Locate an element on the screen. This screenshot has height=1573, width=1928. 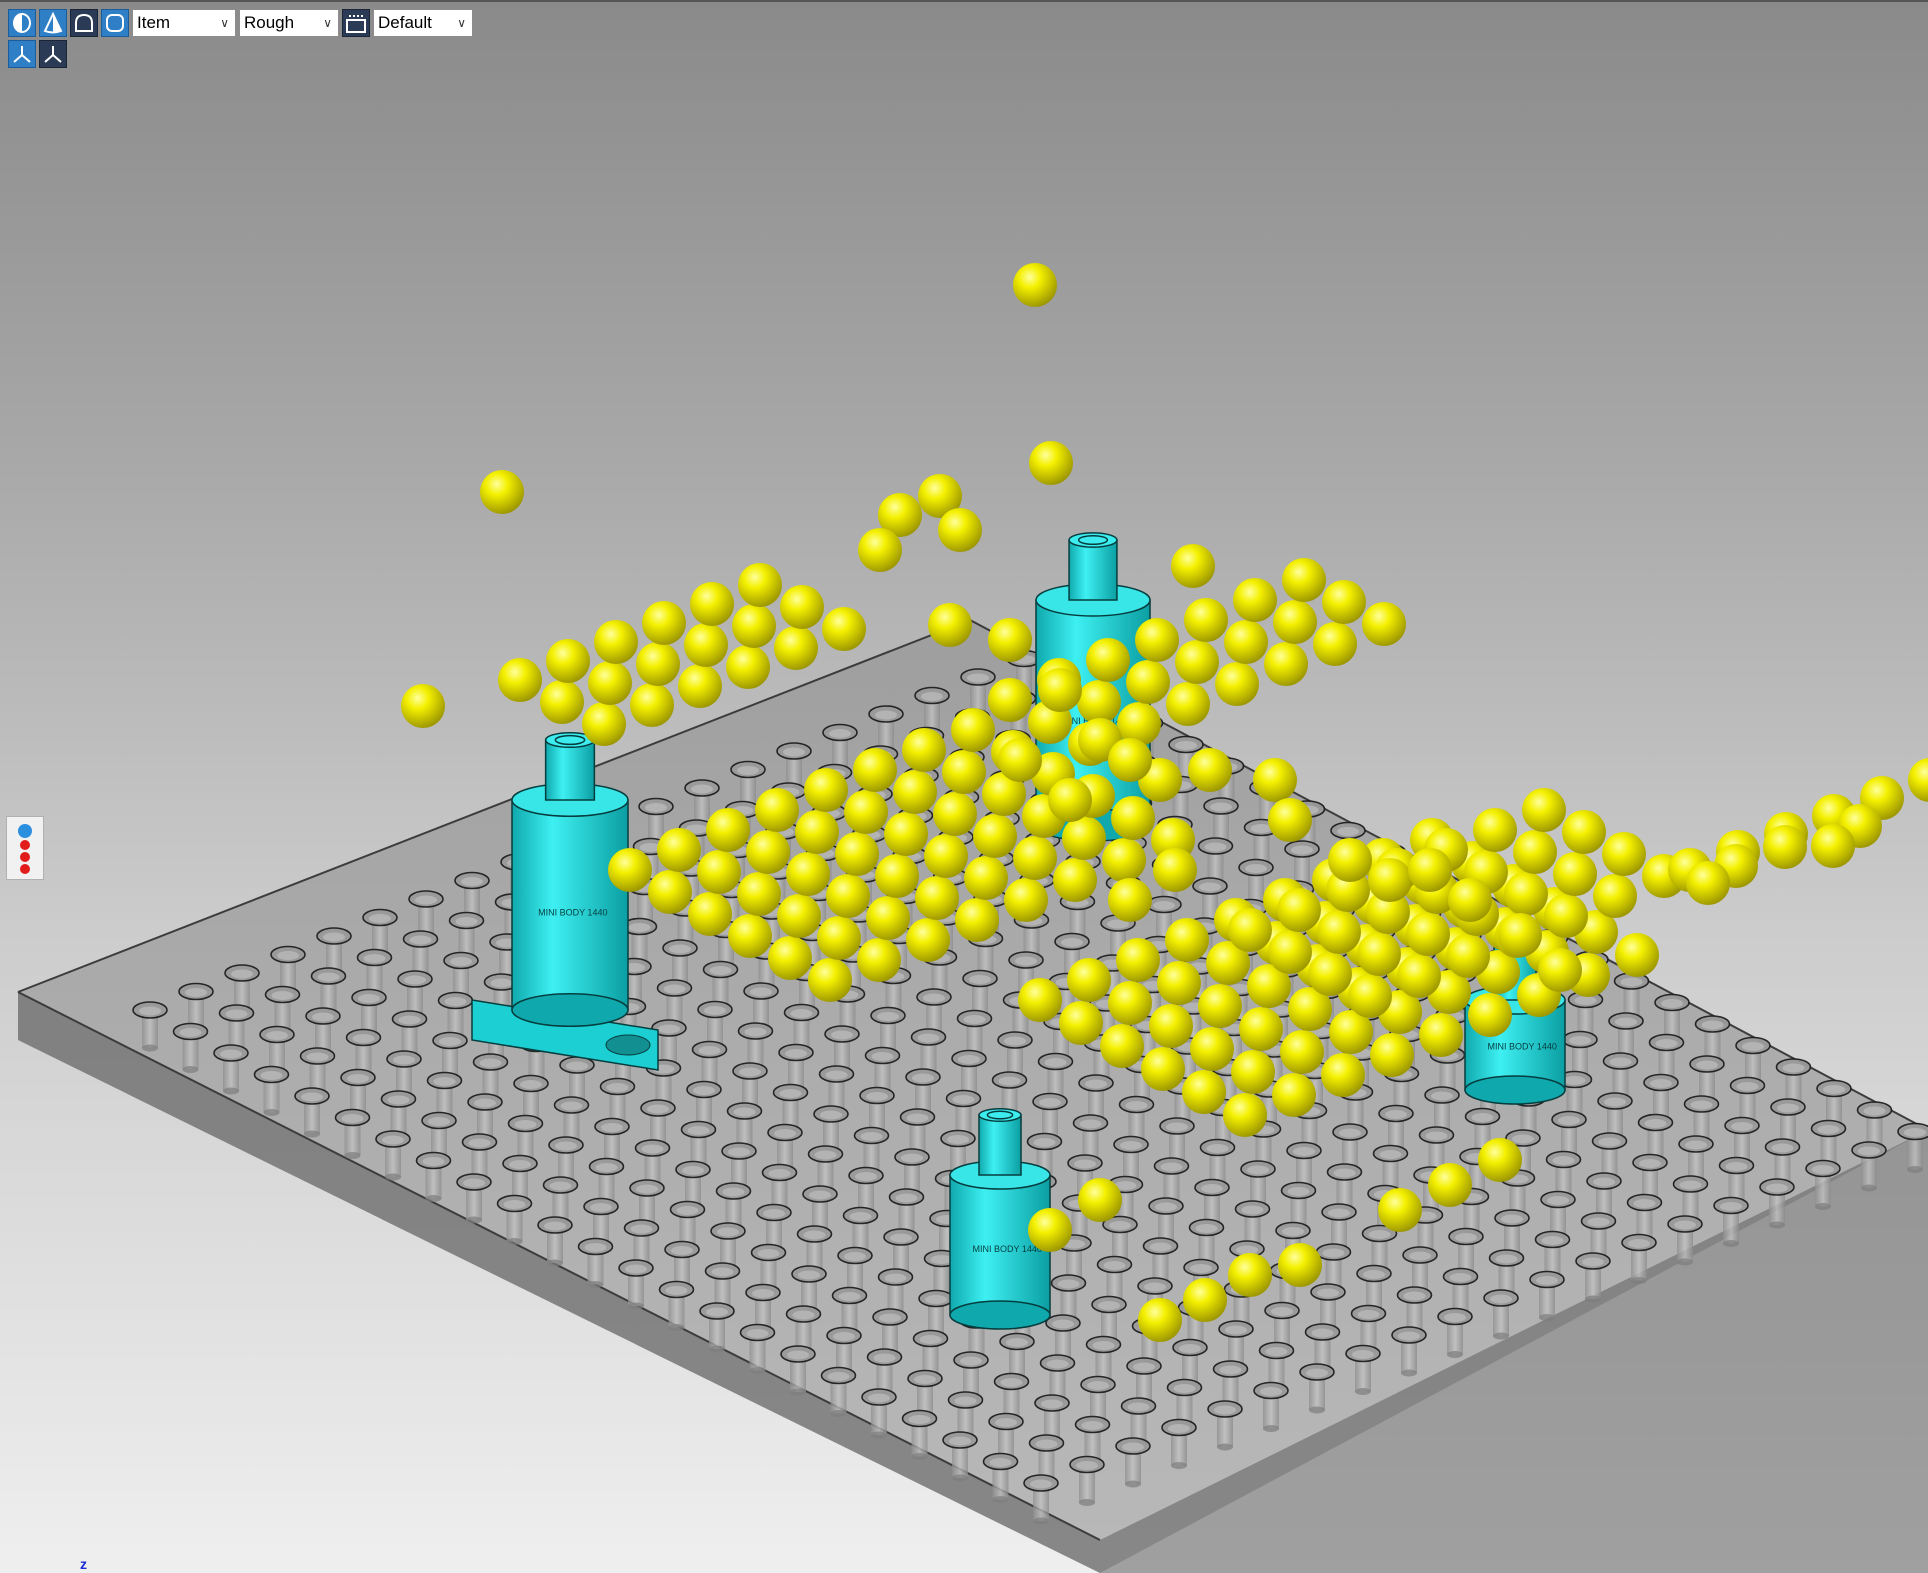
item-dropdown-value: Item is located at coordinates (154, 22).